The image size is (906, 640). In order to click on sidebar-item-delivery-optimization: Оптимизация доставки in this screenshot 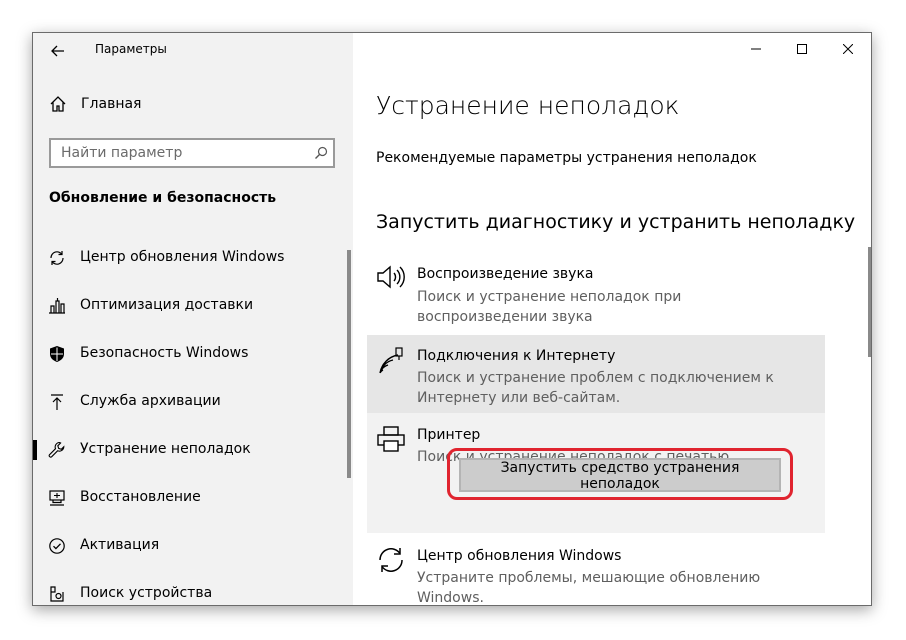, I will do `click(193, 306)`.